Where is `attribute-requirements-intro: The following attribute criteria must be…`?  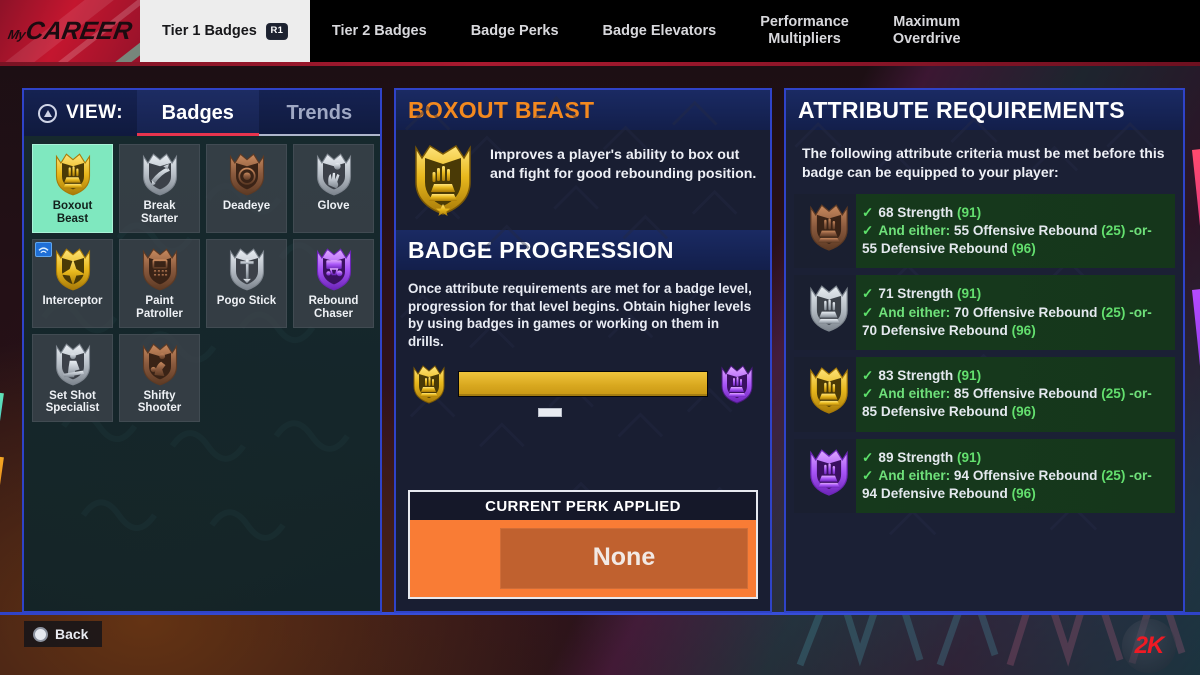 attribute-requirements-intro: The following attribute criteria must be… is located at coordinates (983, 162).